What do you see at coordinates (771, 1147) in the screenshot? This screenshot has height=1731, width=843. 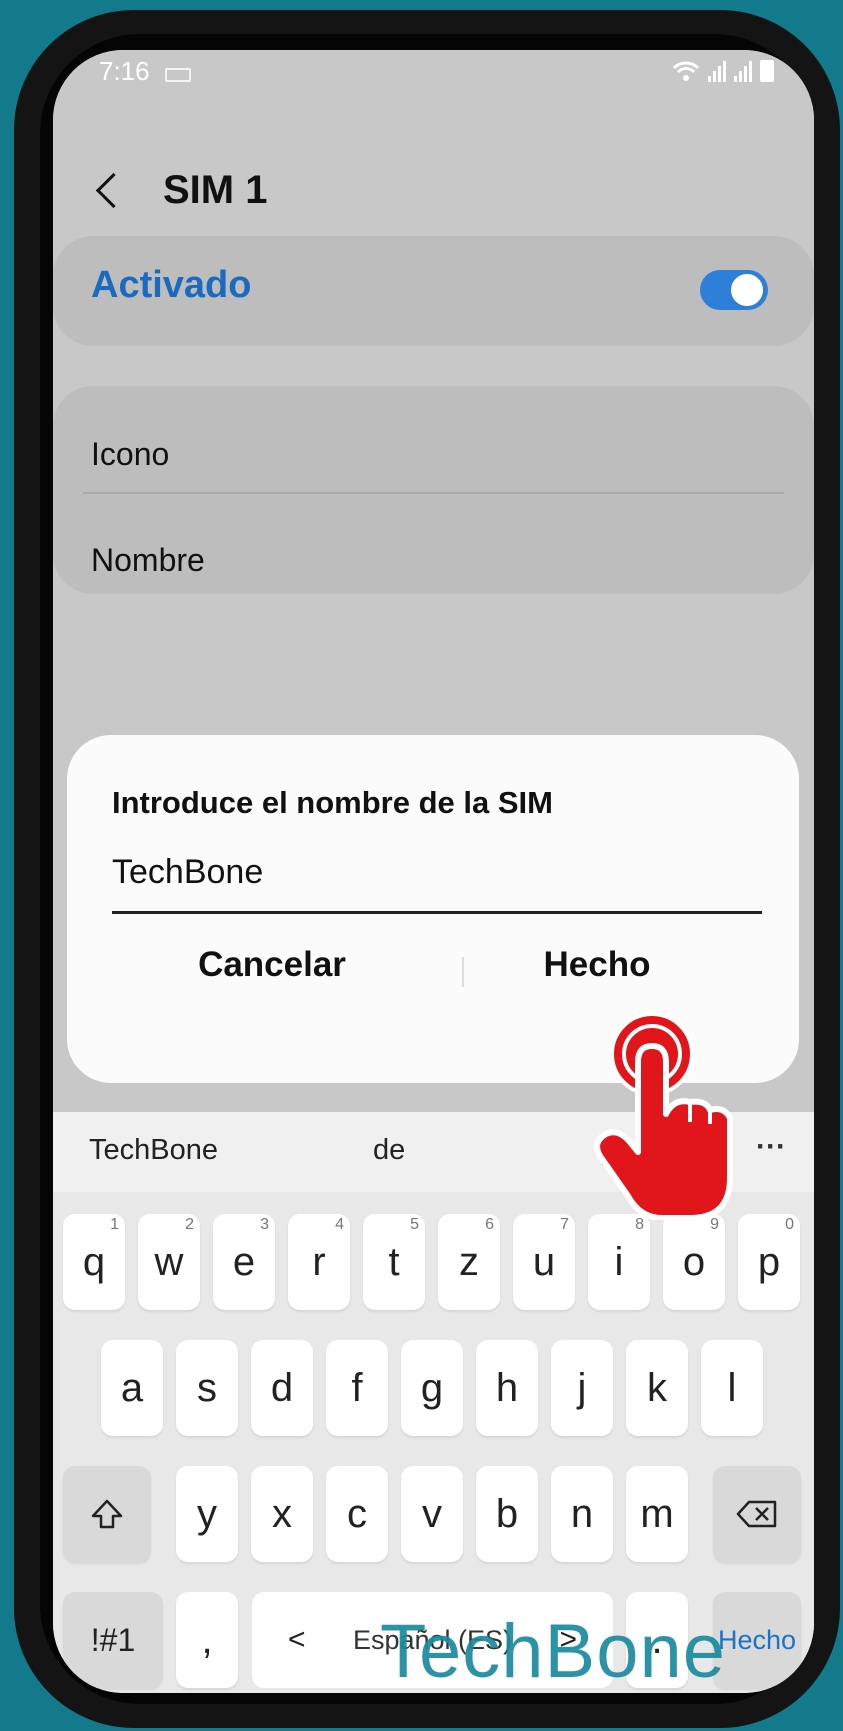 I see `more-options-icon: ···` at bounding box center [771, 1147].